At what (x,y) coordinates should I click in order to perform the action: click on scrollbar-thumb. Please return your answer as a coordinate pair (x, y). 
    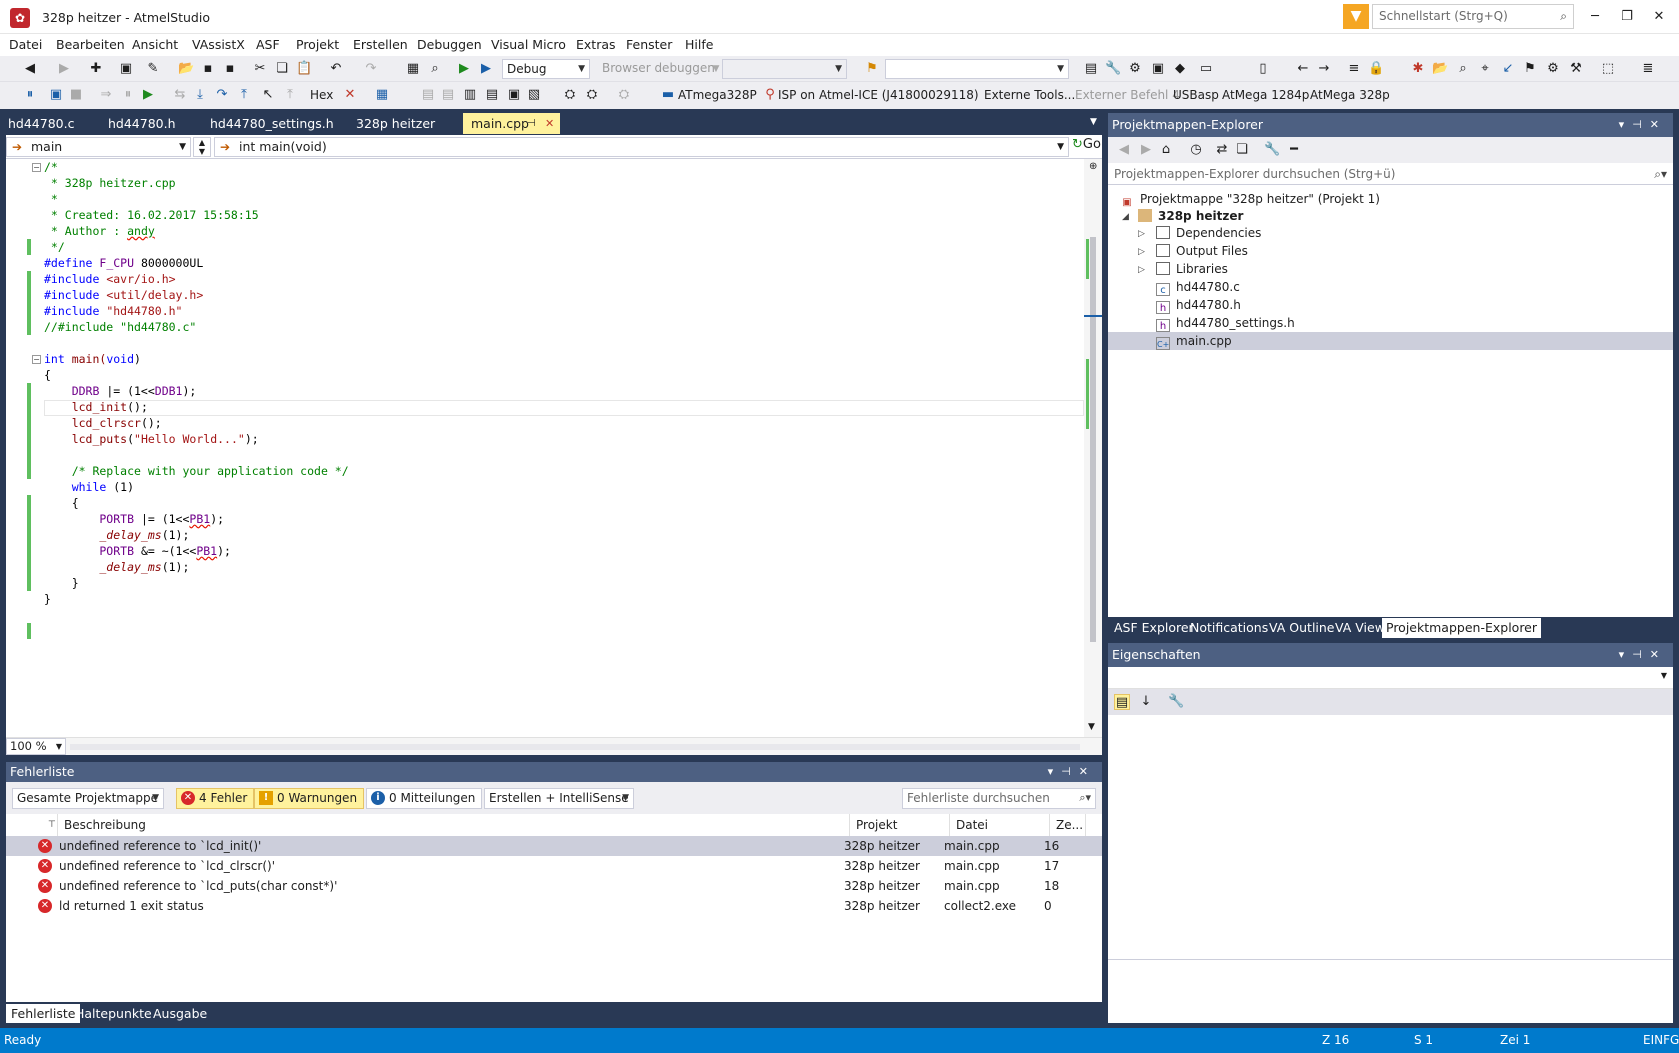
    Looking at the image, I should click on (1093, 439).